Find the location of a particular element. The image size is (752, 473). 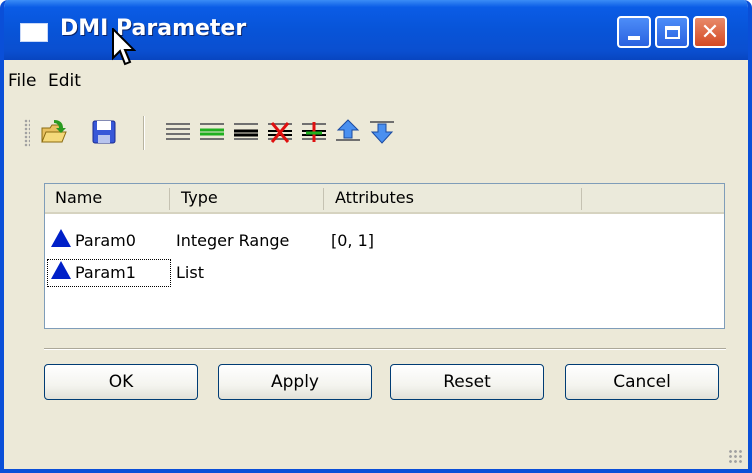

save-icon is located at coordinates (104, 132).